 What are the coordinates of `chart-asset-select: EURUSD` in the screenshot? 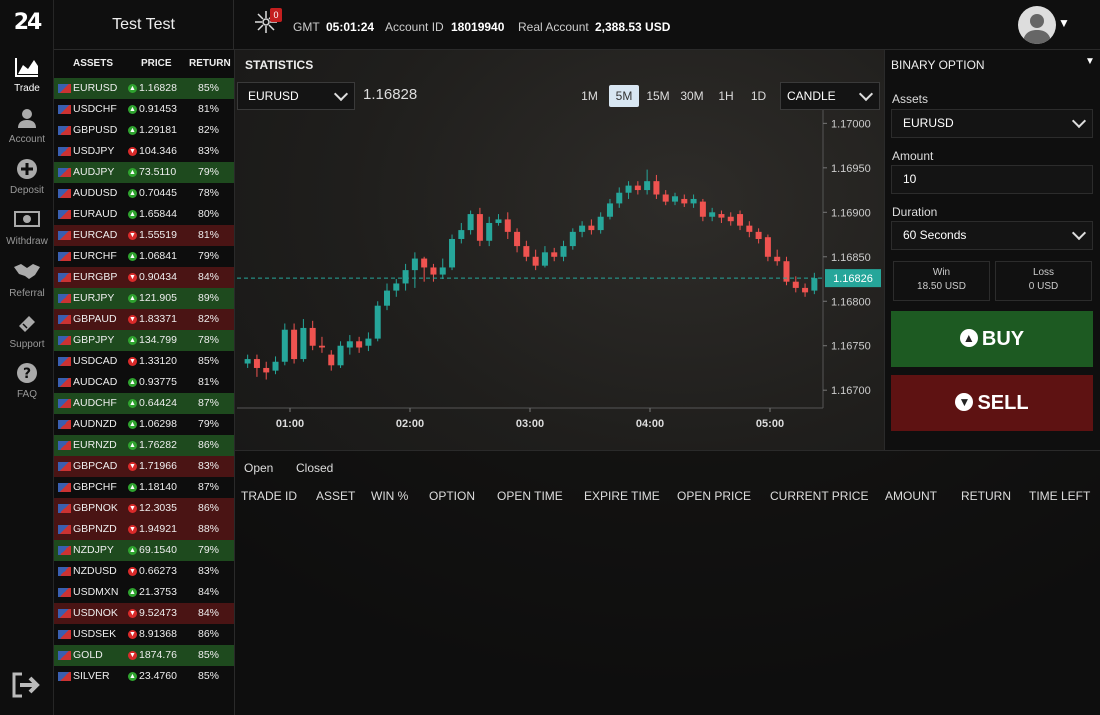 It's located at (296, 96).